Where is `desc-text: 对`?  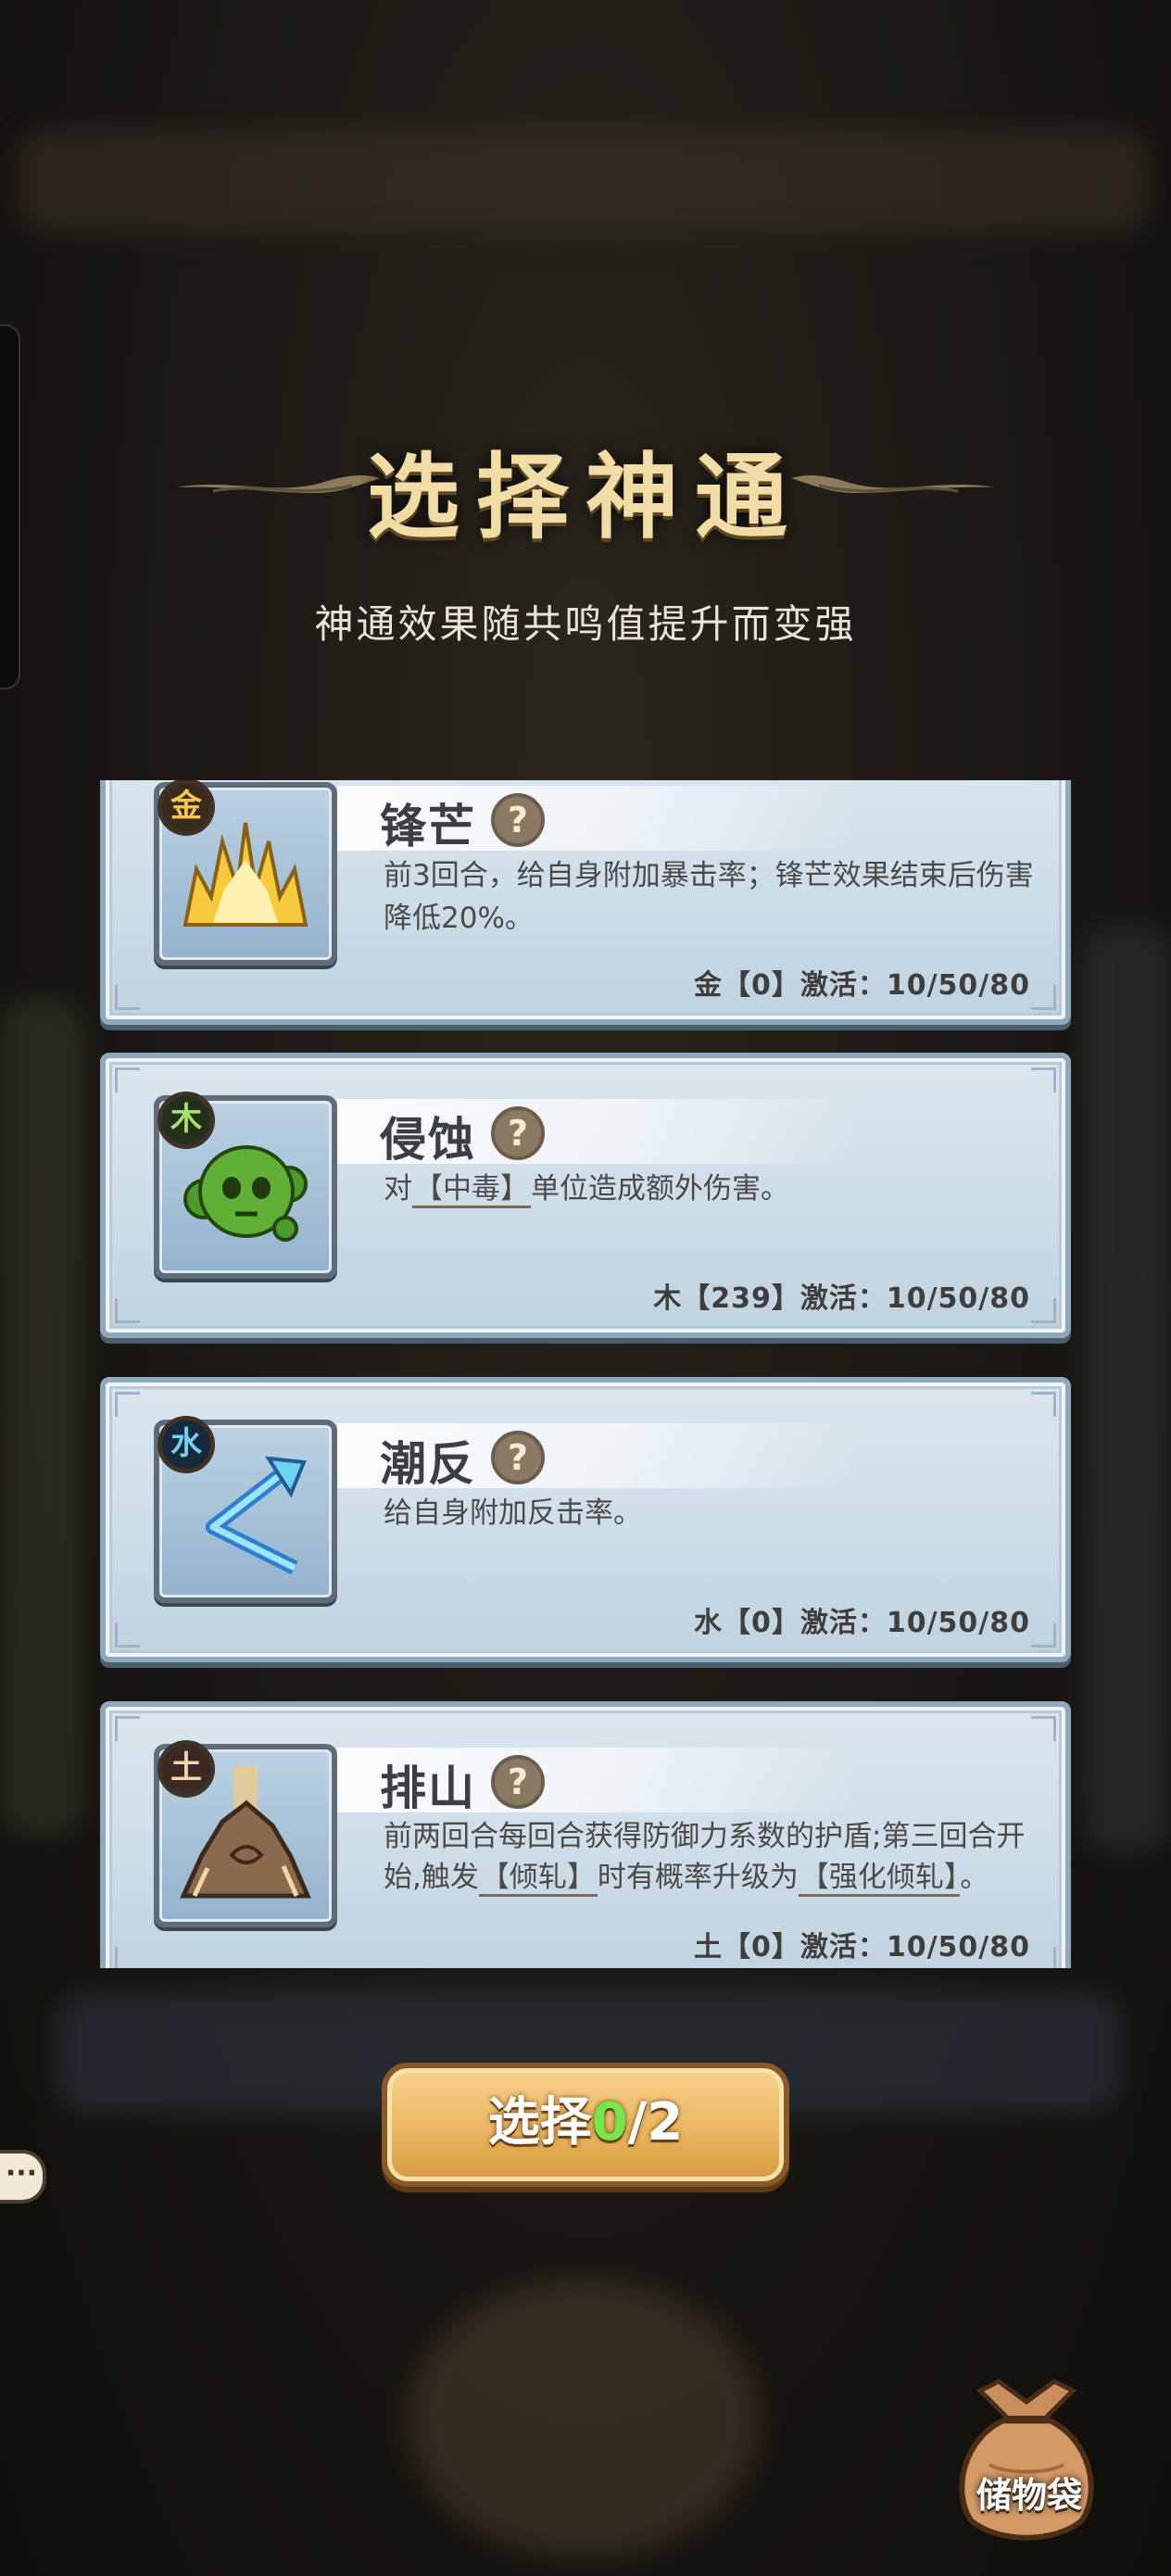
desc-text: 对 is located at coordinates (398, 1189).